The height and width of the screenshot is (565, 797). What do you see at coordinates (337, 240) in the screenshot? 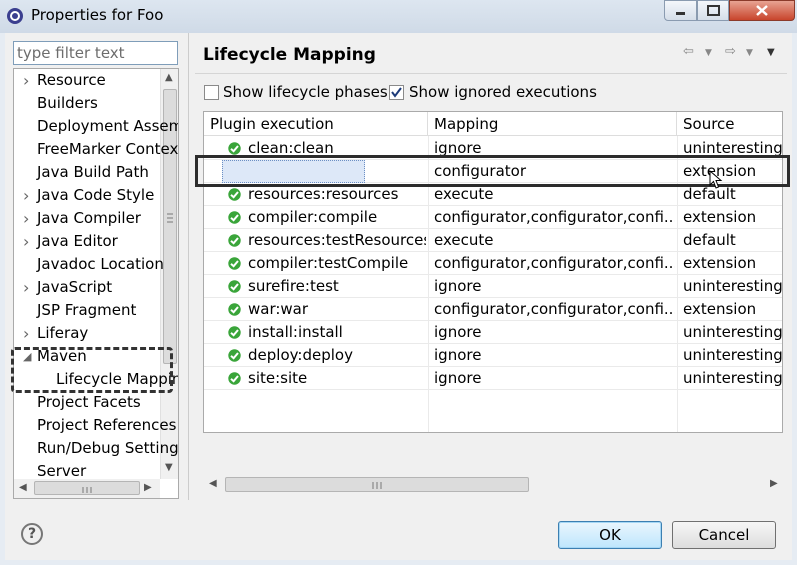
I see `cell-execution: resources:testResources` at bounding box center [337, 240].